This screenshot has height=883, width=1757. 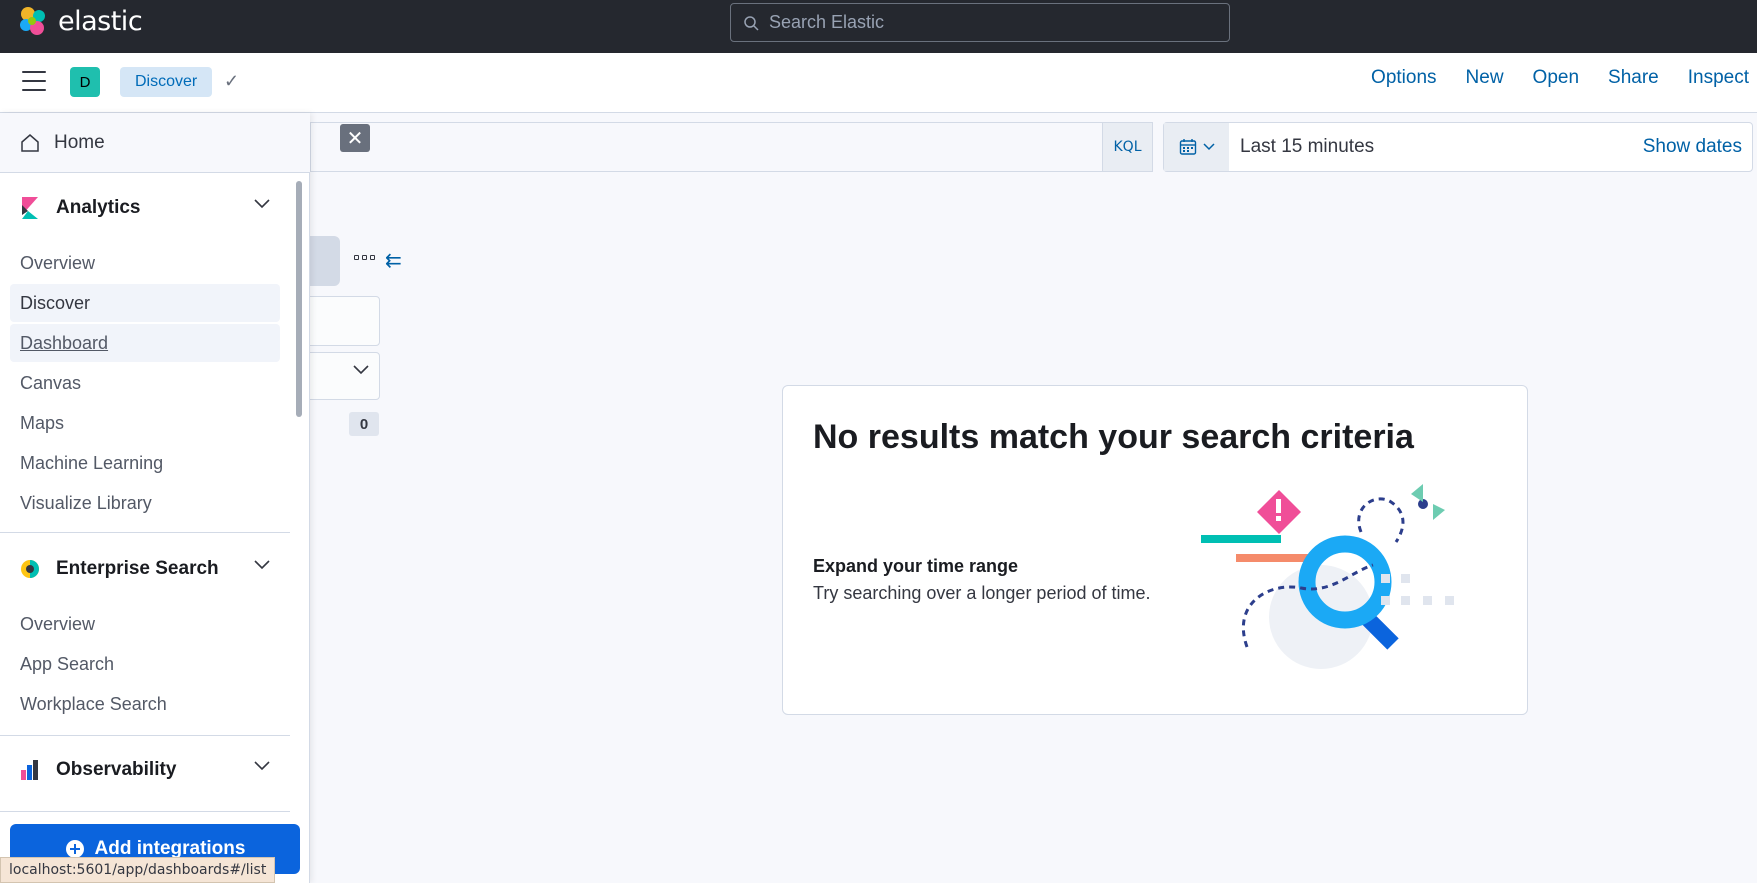 I want to click on time-range-label: Last 15 minutes, so click(x=1307, y=147).